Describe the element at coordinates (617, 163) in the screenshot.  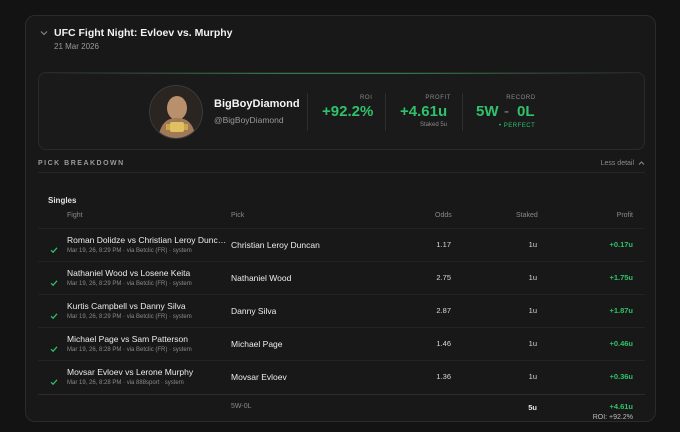
I see `less-detail-label: Less detail` at that location.